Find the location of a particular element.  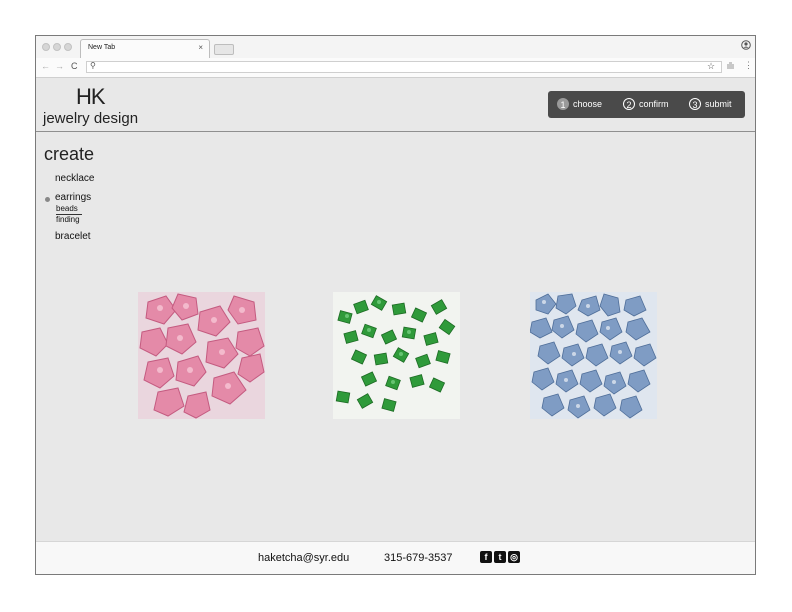

green-glass-beads-image is located at coordinates (396, 355).